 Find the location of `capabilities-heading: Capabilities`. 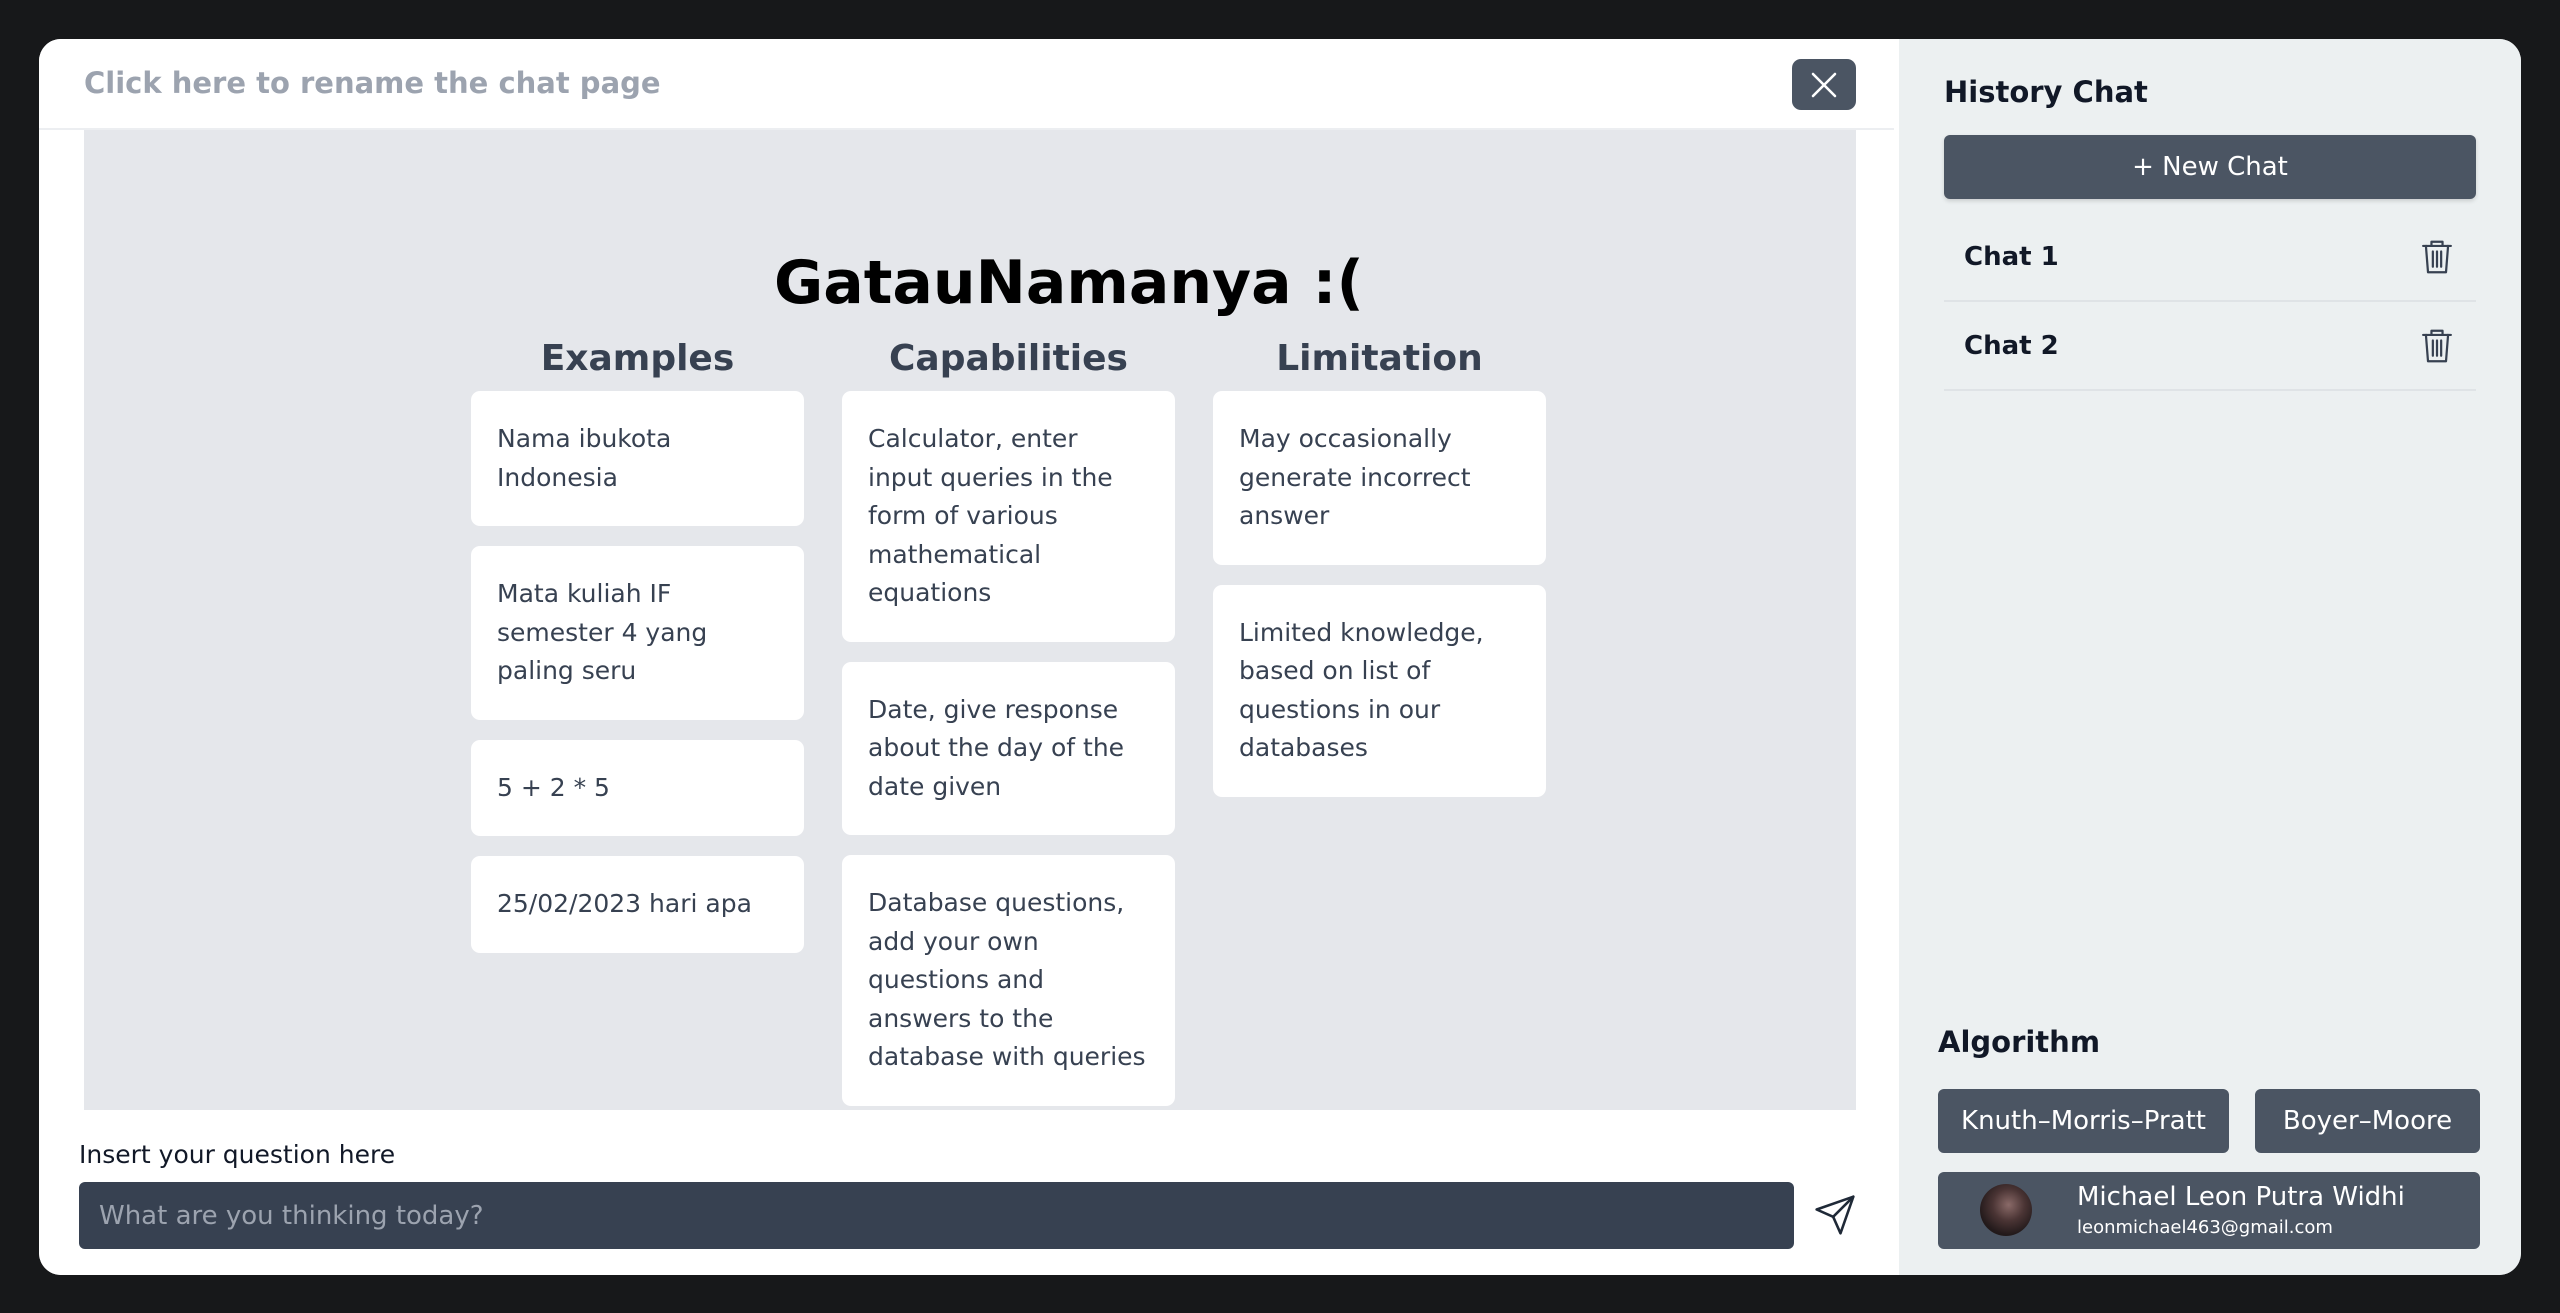

capabilities-heading: Capabilities is located at coordinates (1008, 358).